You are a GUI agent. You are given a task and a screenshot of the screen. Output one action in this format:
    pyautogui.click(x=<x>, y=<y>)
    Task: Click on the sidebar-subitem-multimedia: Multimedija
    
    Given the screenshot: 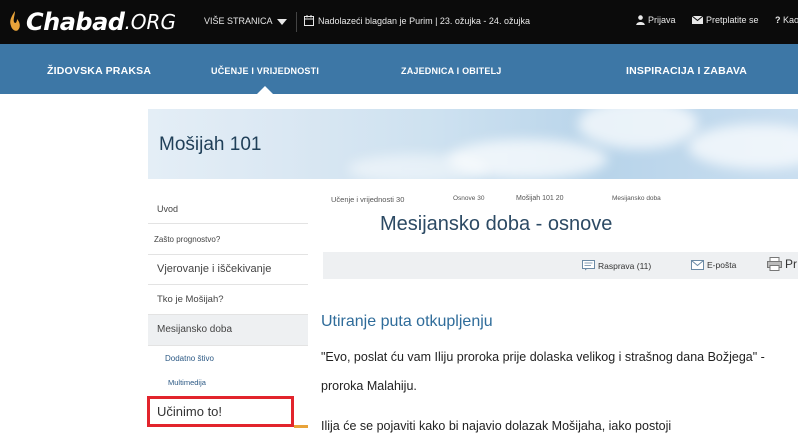 What is the action you would take?
    pyautogui.click(x=187, y=382)
    